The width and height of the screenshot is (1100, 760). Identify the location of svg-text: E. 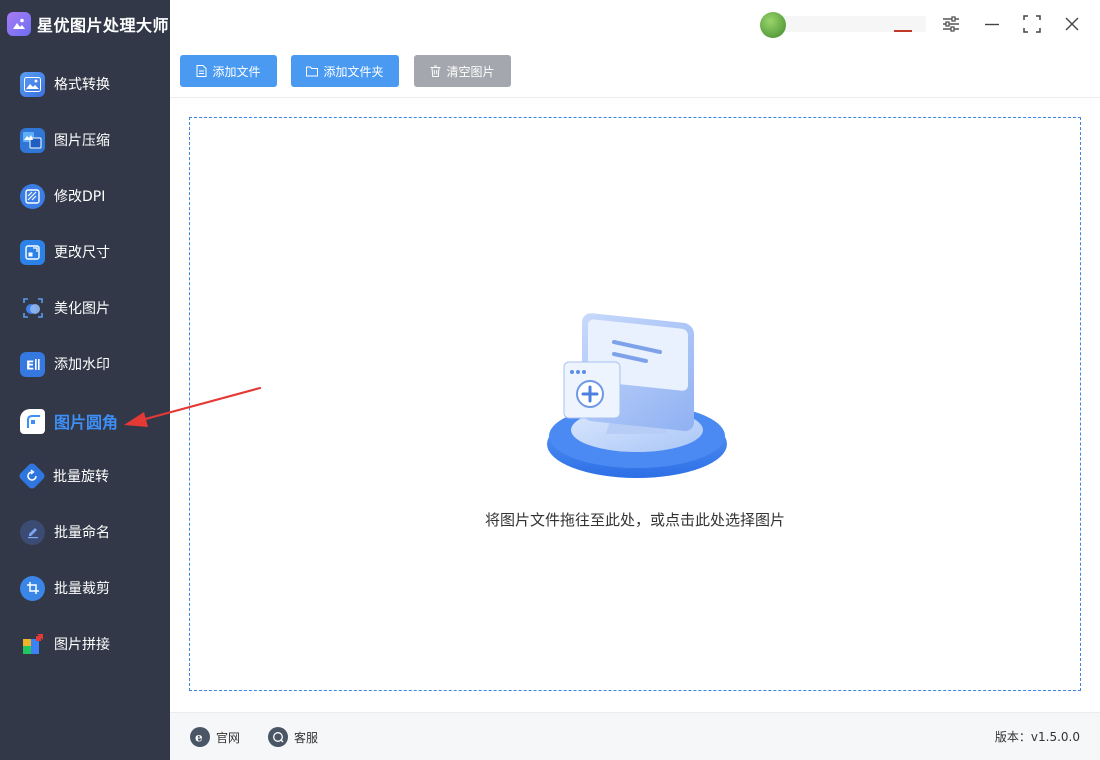
(30, 365).